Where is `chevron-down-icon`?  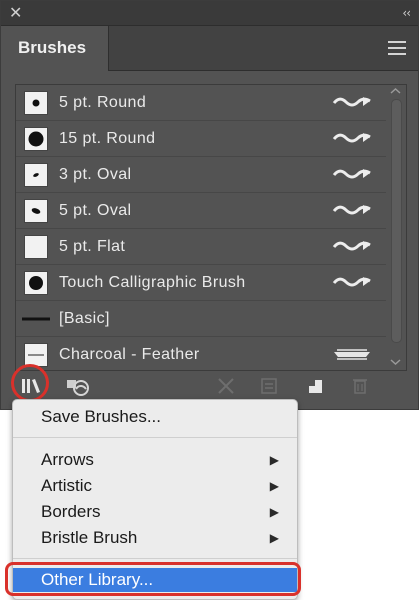 chevron-down-icon is located at coordinates (395, 362).